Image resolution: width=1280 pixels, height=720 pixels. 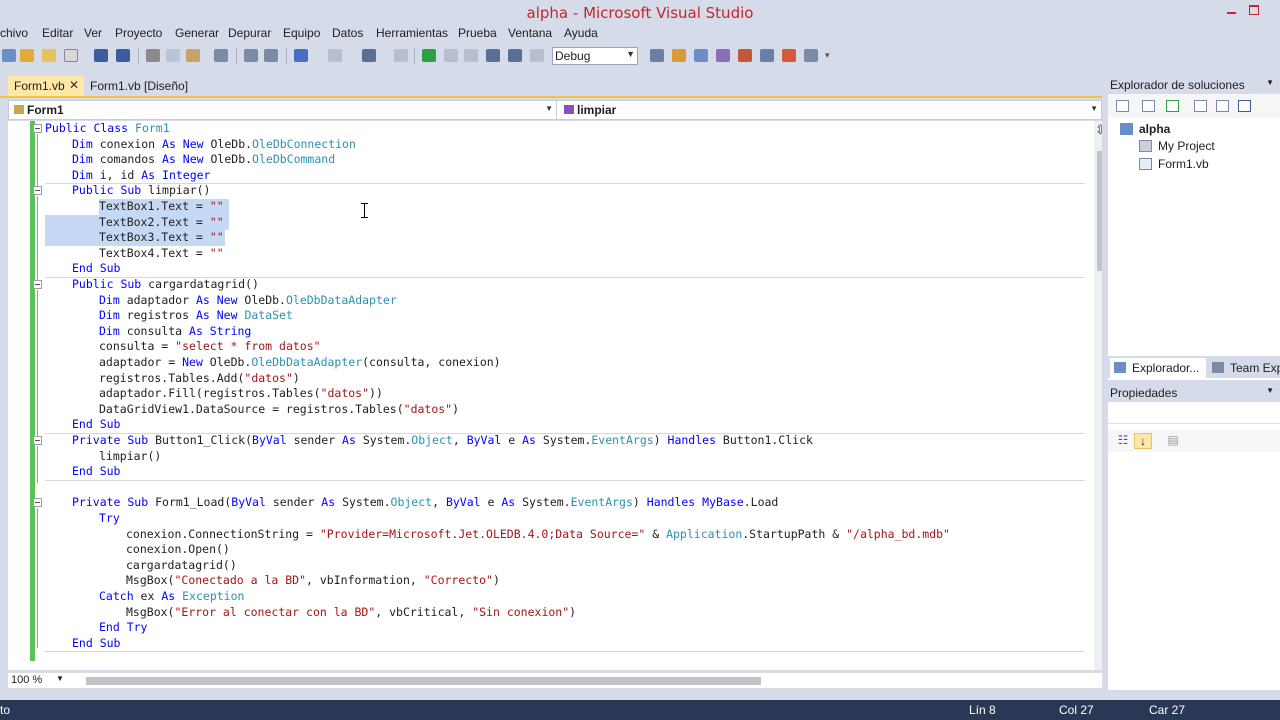 What do you see at coordinates (27, 55) in the screenshot?
I see `add-item-icon` at bounding box center [27, 55].